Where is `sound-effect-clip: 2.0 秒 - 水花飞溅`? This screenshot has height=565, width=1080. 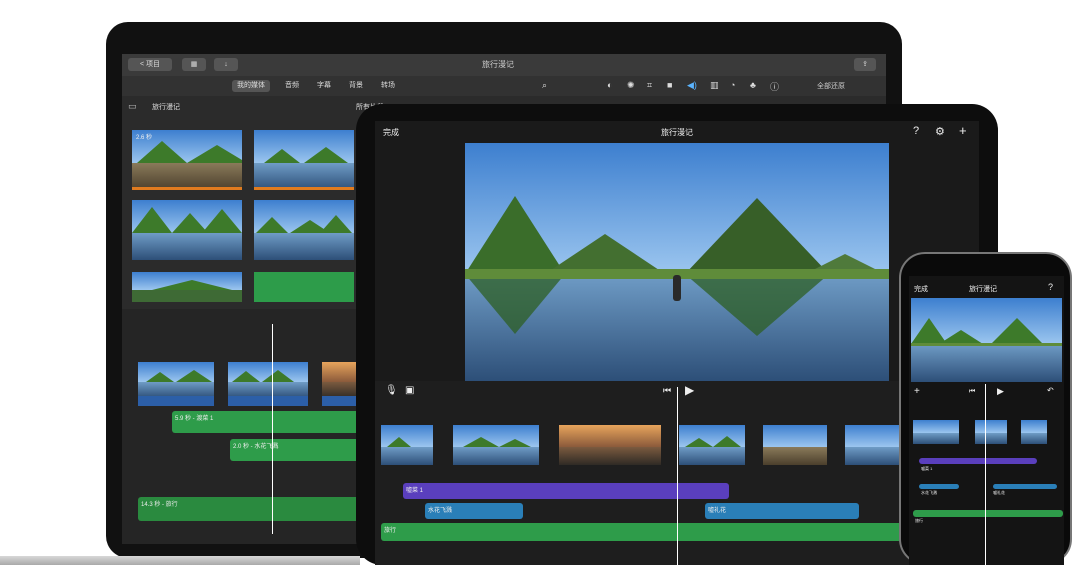 sound-effect-clip: 2.0 秒 - 水花飞溅 is located at coordinates (296, 450).